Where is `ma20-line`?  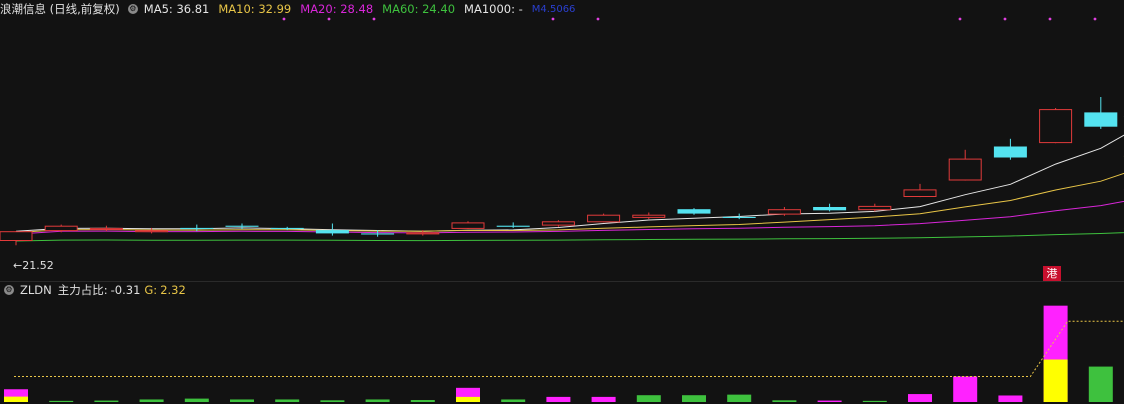
ma20-line is located at coordinates (569, 212).